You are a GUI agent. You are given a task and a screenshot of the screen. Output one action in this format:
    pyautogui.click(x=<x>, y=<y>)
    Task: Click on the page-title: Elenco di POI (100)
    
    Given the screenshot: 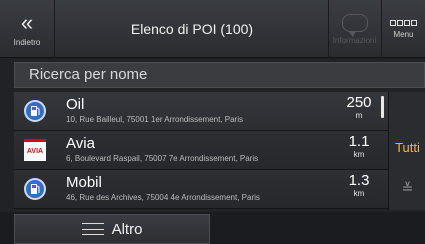 What is the action you would take?
    pyautogui.click(x=192, y=29)
    